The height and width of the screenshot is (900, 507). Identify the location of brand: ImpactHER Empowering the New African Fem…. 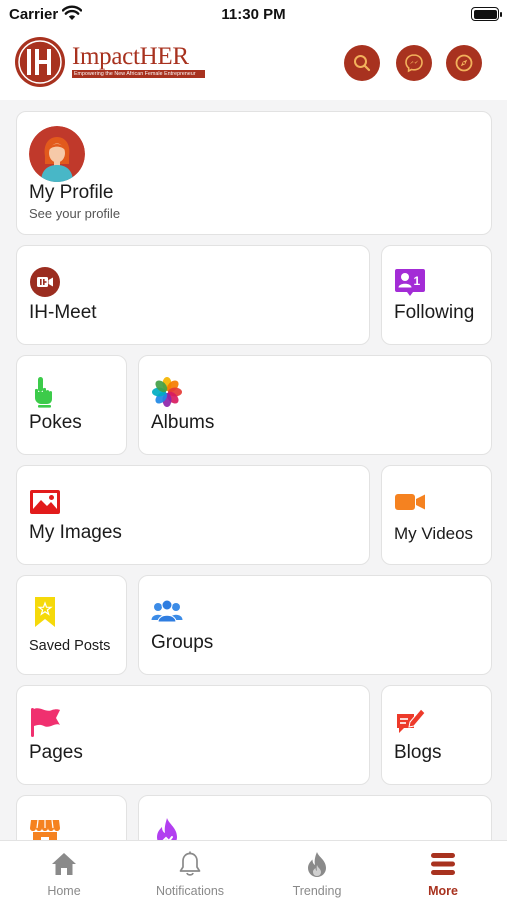
(138, 61).